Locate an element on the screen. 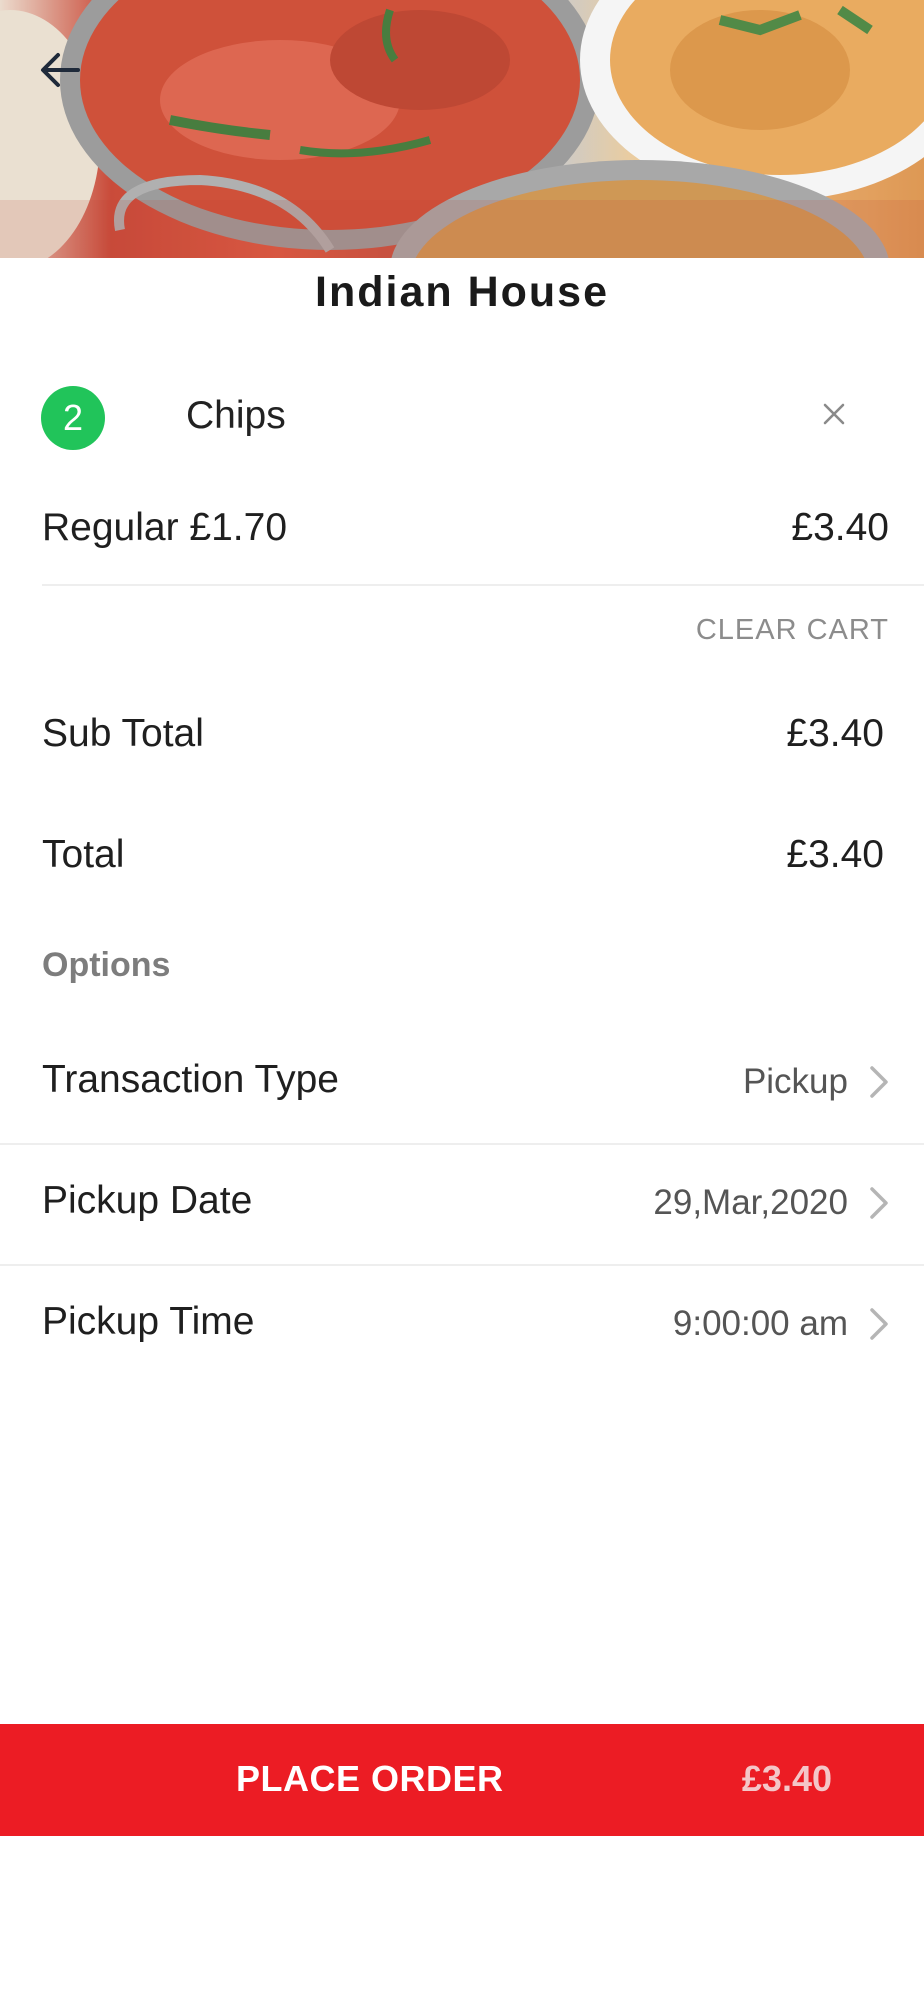 Image resolution: width=924 pixels, height=2000 pixels. option-label: Pickup Date is located at coordinates (147, 1200).